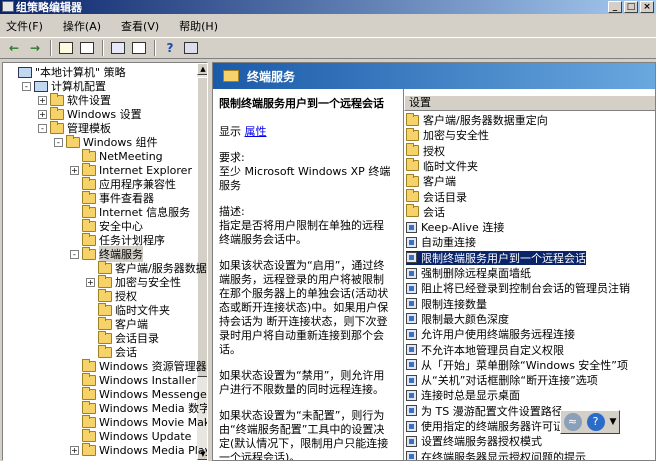  What do you see at coordinates (133, 379) in the screenshot?
I see `tree-item: Windows Installer` at bounding box center [133, 379].